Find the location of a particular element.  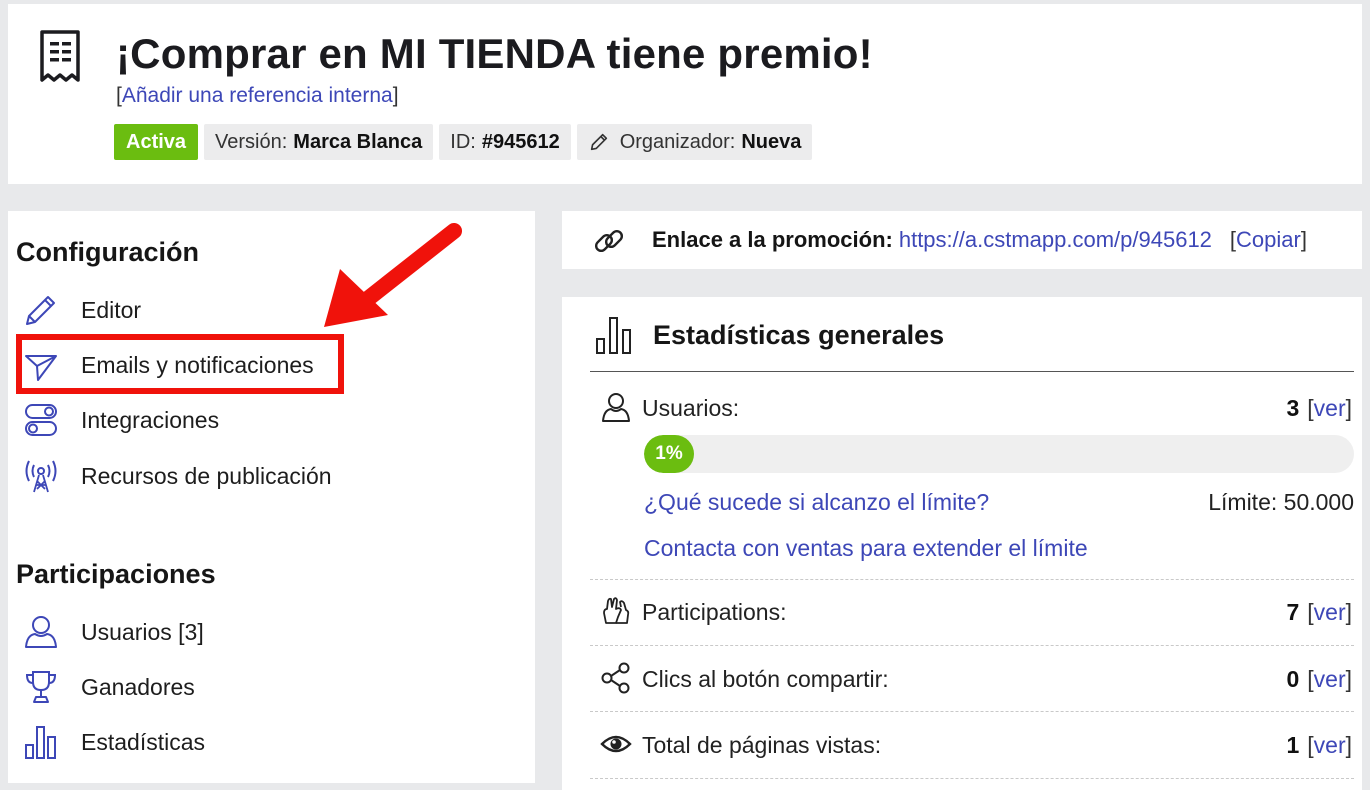

users-limit-progress-bar: 1% is located at coordinates (999, 454).